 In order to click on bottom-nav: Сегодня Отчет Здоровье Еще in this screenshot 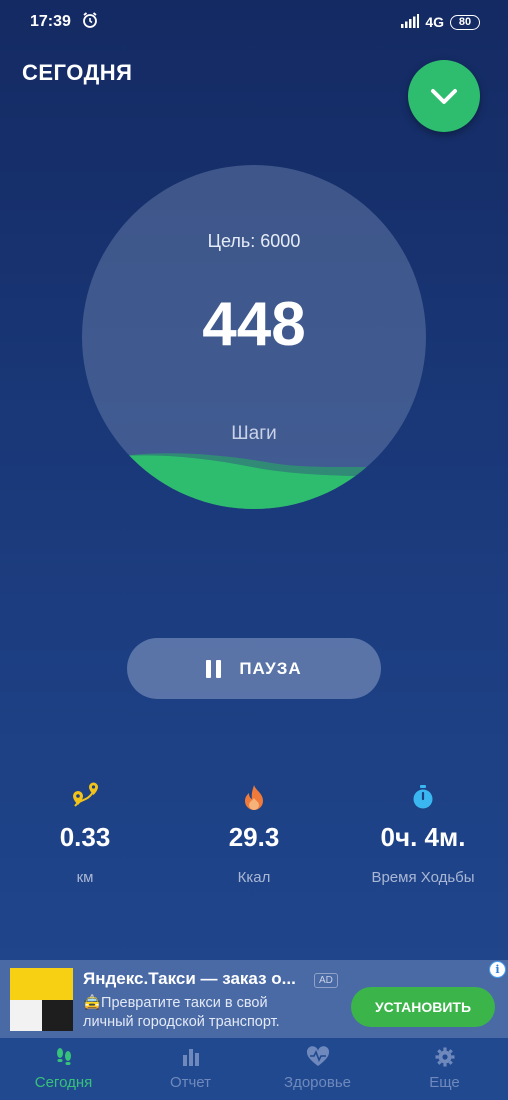, I will do `click(254, 1069)`.